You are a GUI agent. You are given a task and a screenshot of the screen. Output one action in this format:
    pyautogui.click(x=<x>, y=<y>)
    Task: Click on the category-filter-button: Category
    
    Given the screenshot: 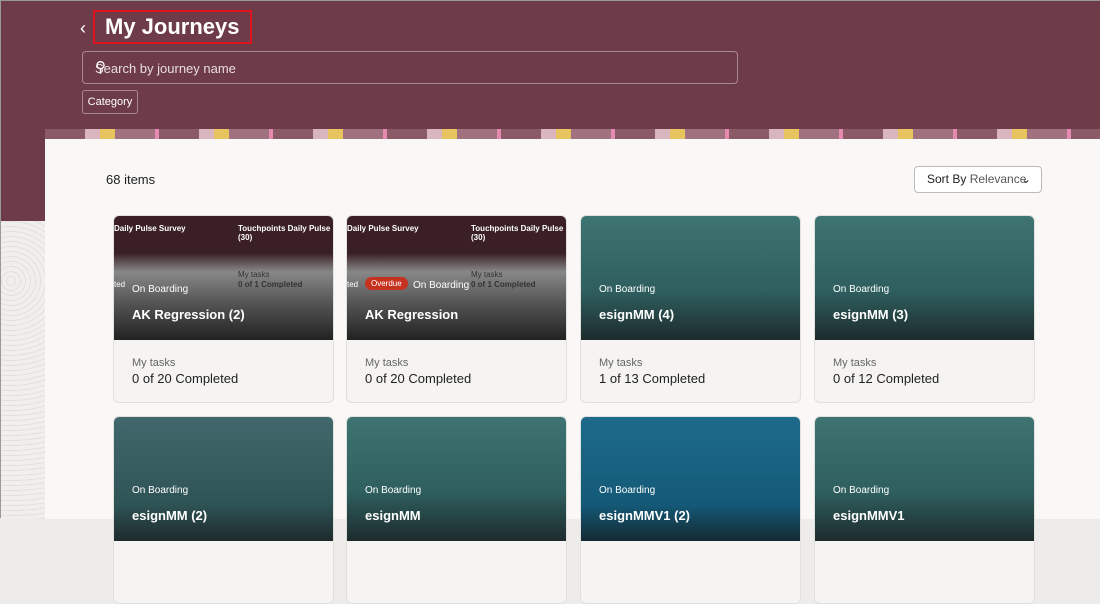 What is the action you would take?
    pyautogui.click(x=110, y=102)
    